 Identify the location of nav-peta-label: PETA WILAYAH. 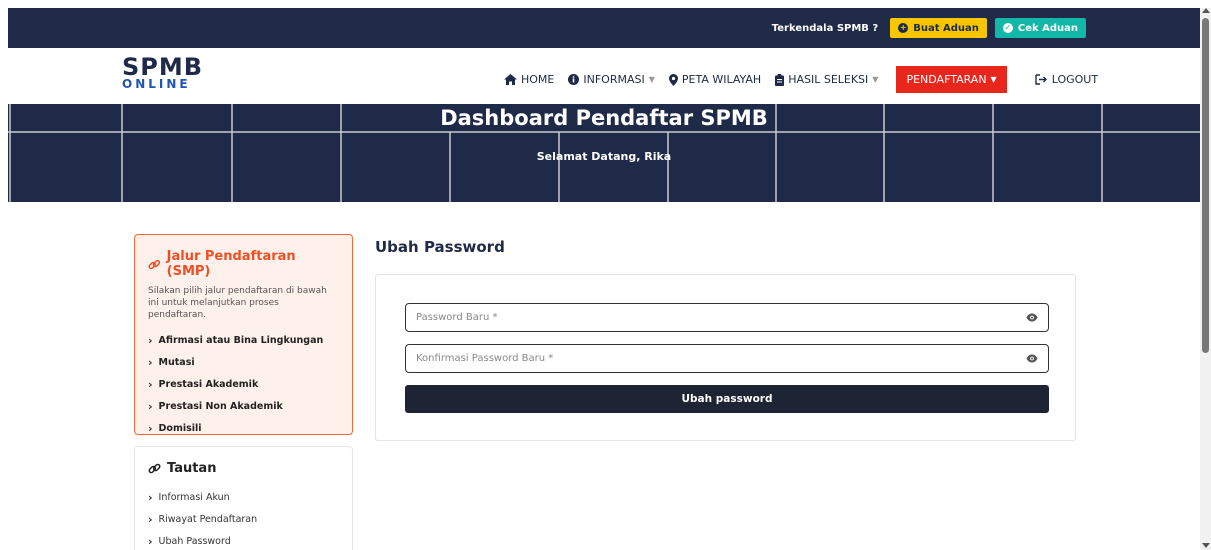
(721, 79).